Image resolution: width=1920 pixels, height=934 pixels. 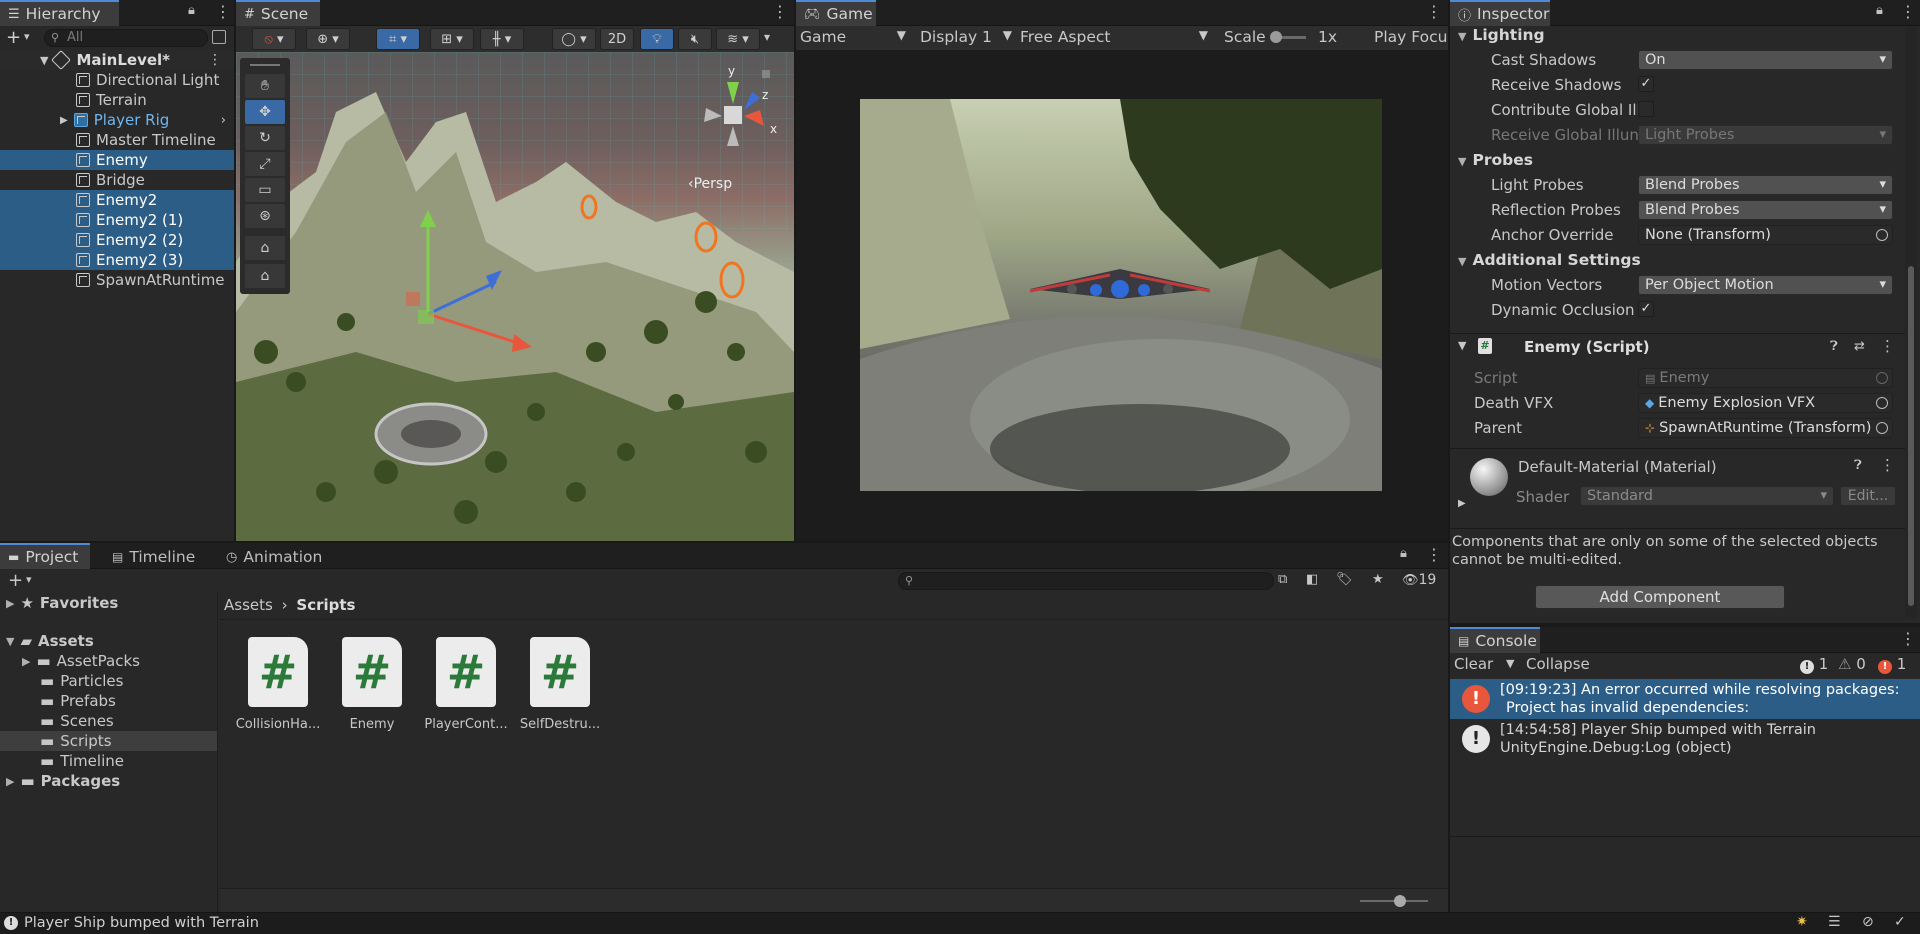 I want to click on orientation-button: ⊕ ▾, so click(x=328, y=39).